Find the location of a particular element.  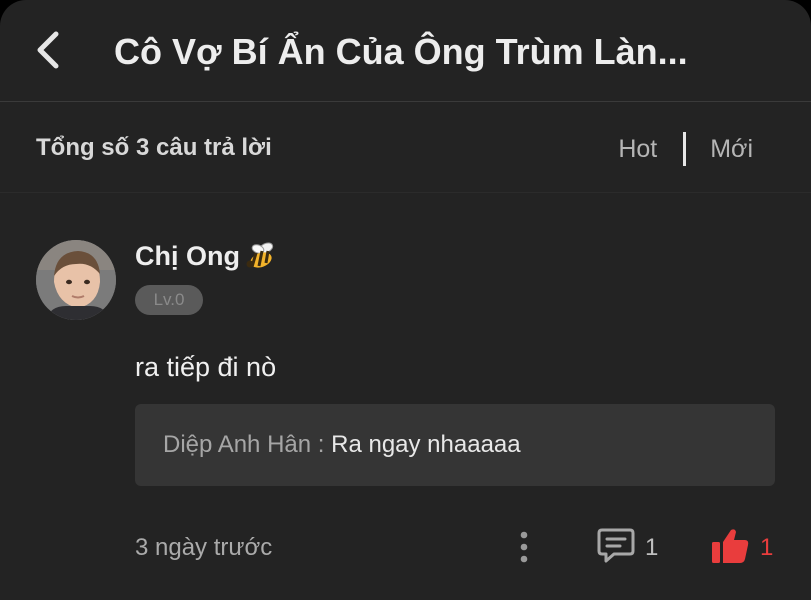

reply-text: Ra ngay nhaaaaa is located at coordinates (426, 444).